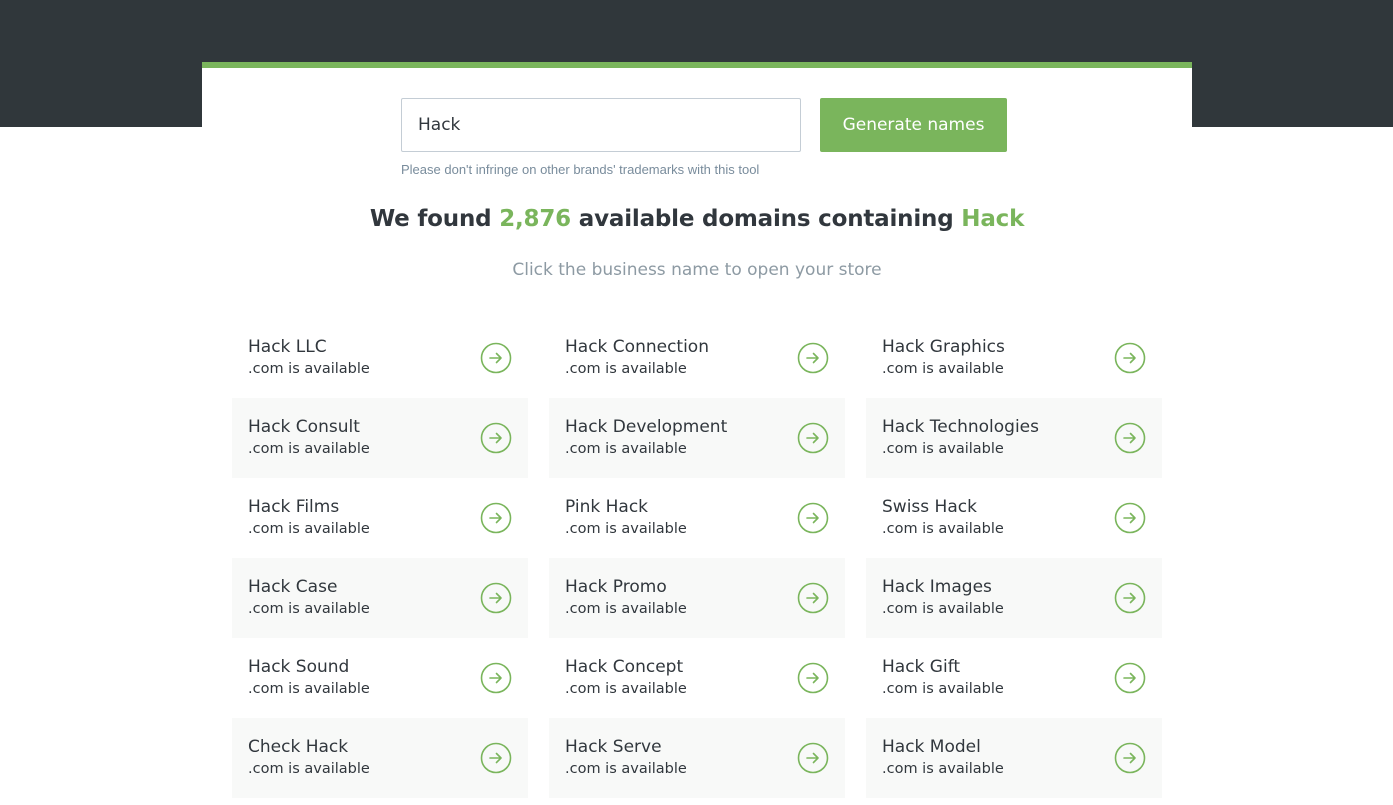  I want to click on business-name: Hack Gift, so click(921, 667).